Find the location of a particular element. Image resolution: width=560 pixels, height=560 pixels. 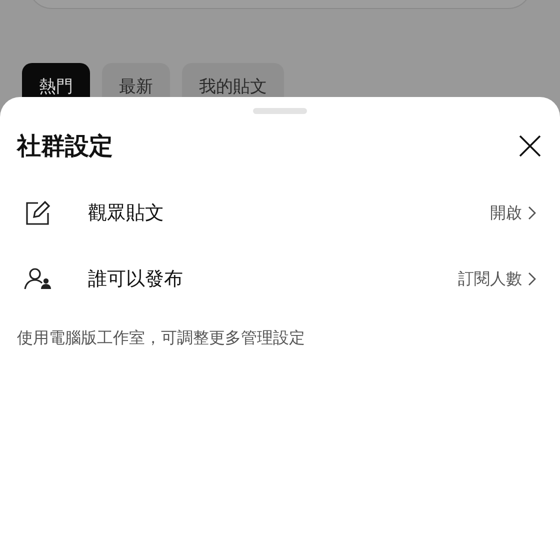

info-text: 使用電腦版工作室，可調整更多管理設定 is located at coordinates (161, 338).